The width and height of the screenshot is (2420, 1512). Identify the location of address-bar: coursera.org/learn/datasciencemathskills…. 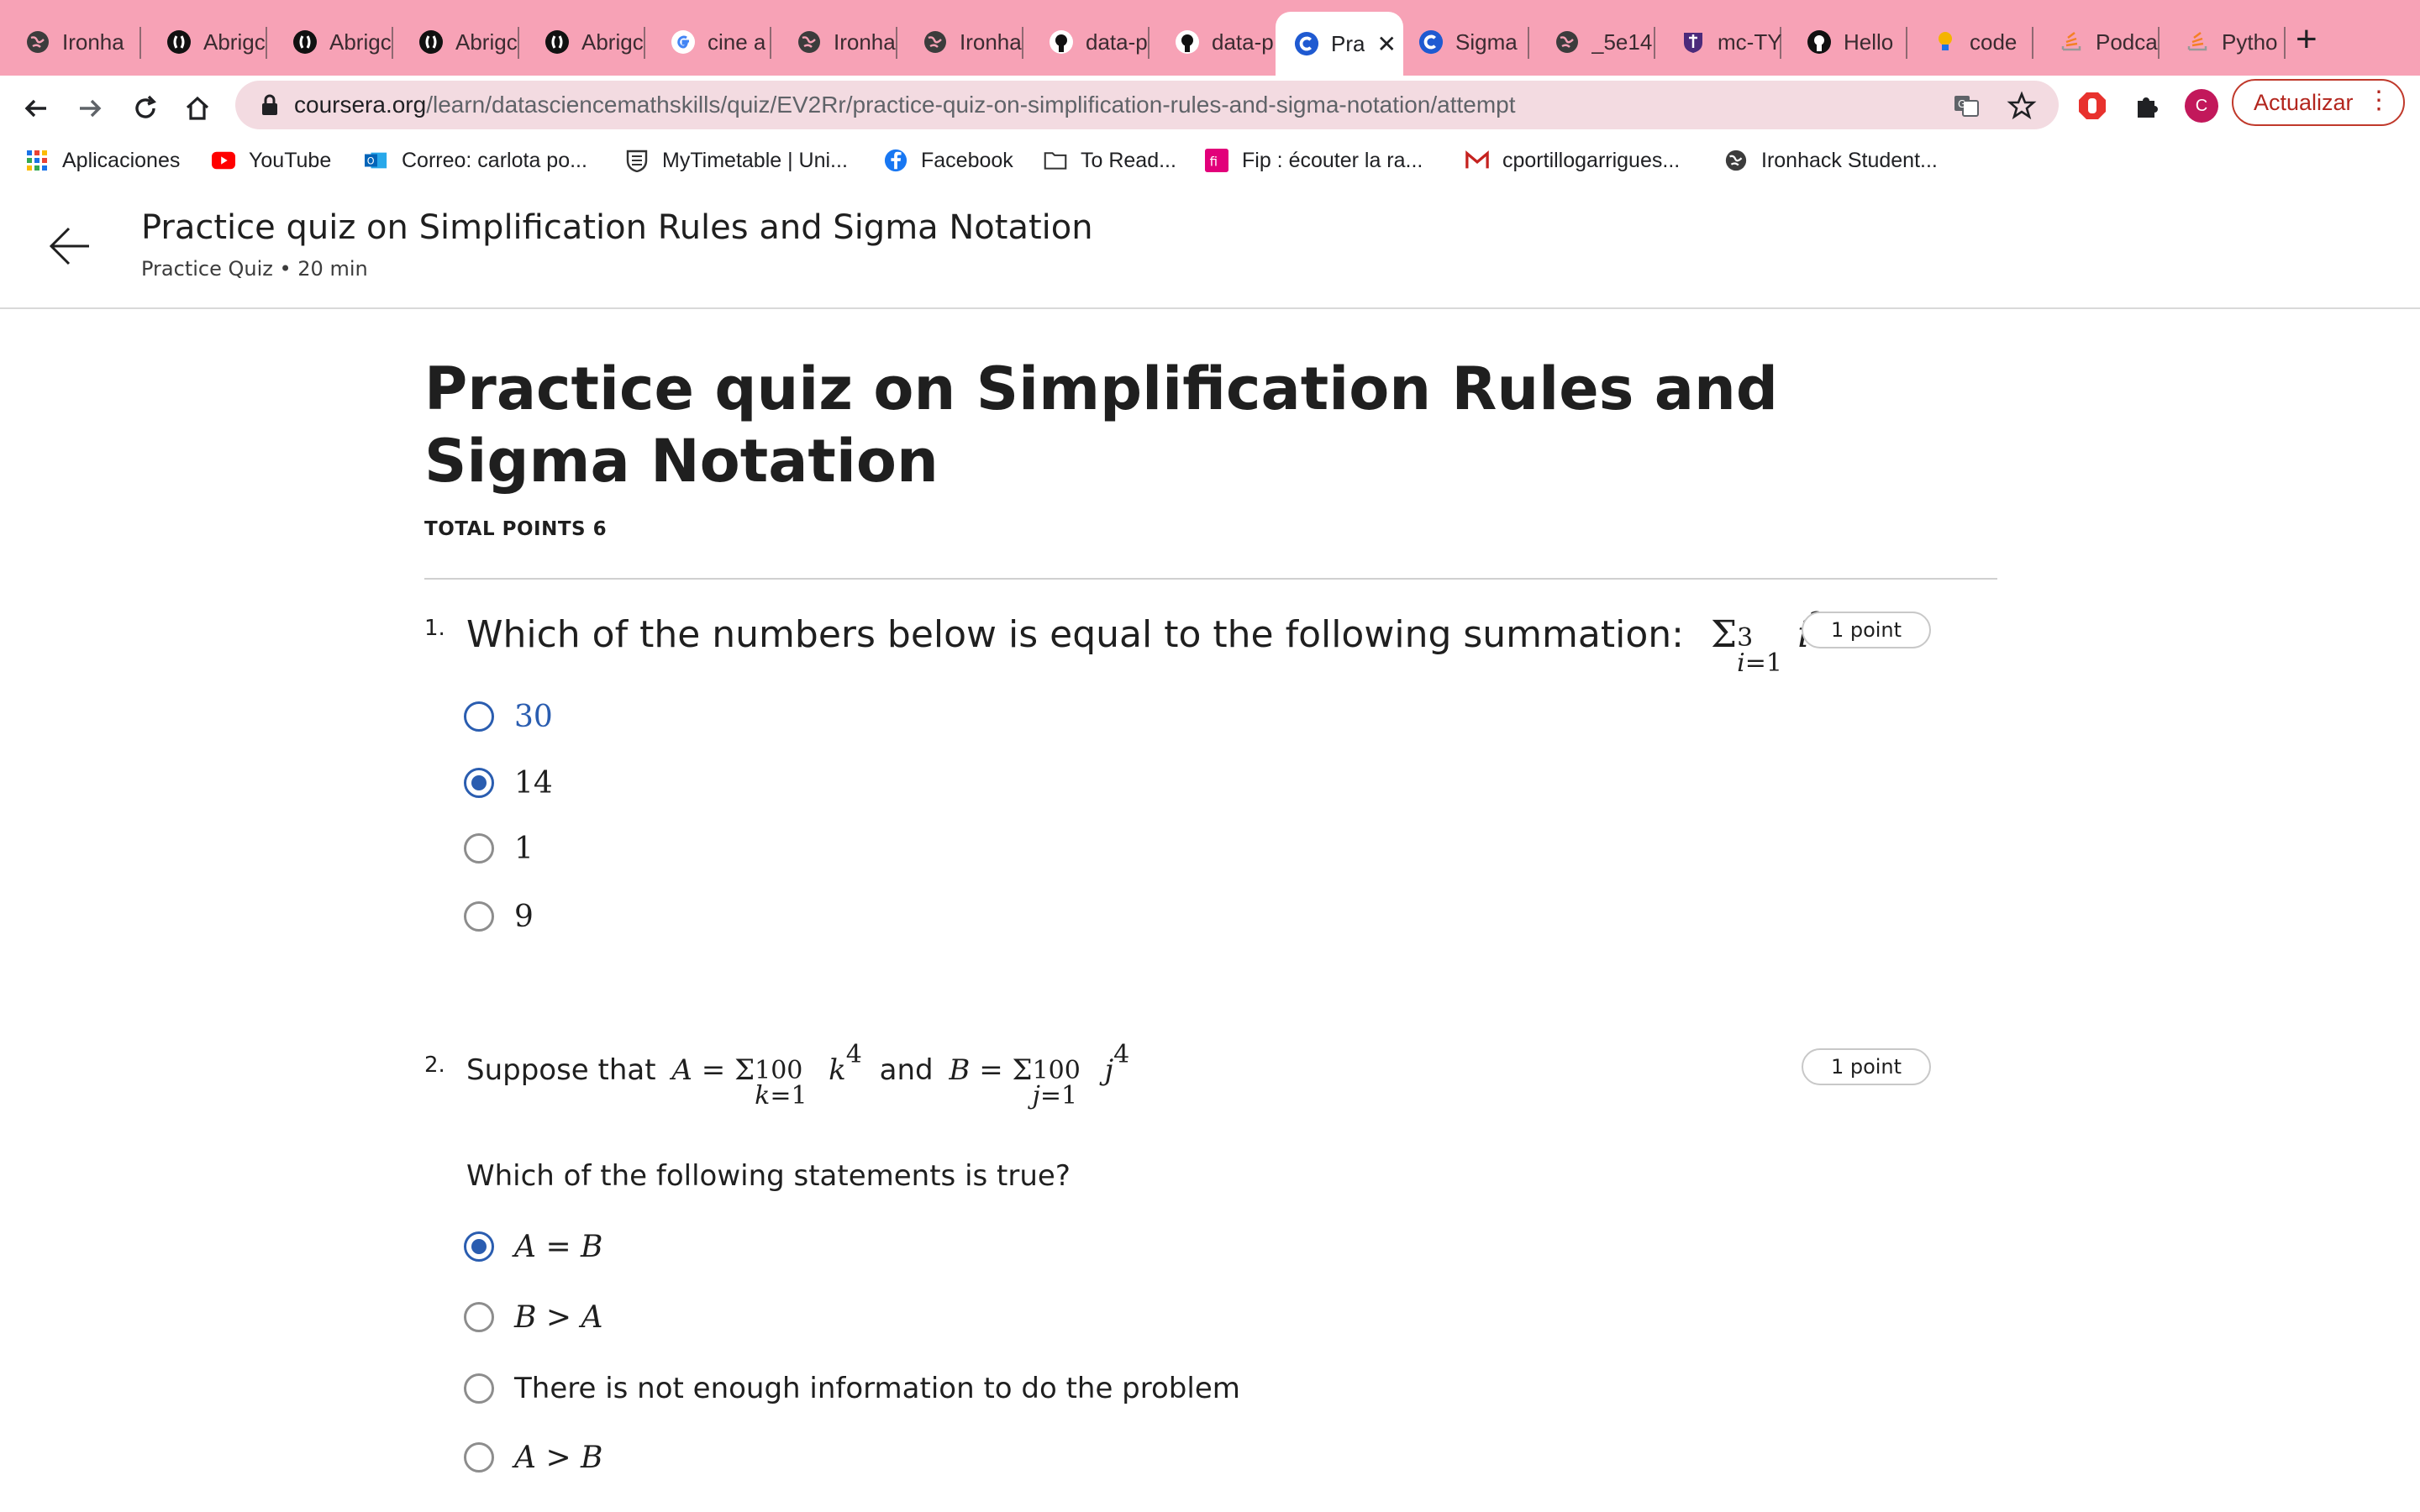
(1147, 105).